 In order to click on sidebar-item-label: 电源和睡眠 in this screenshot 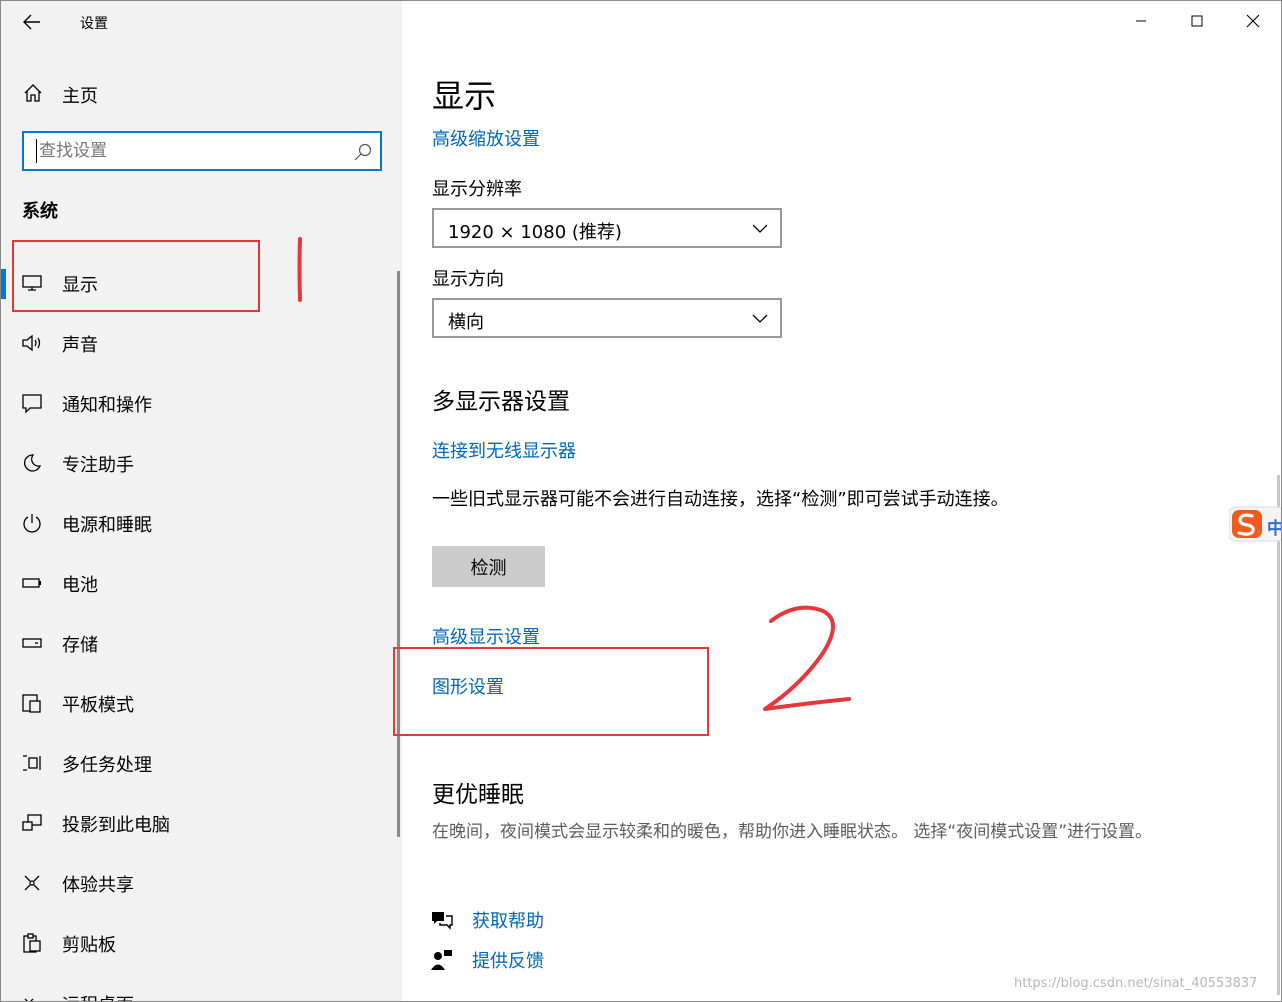, I will do `click(107, 525)`.